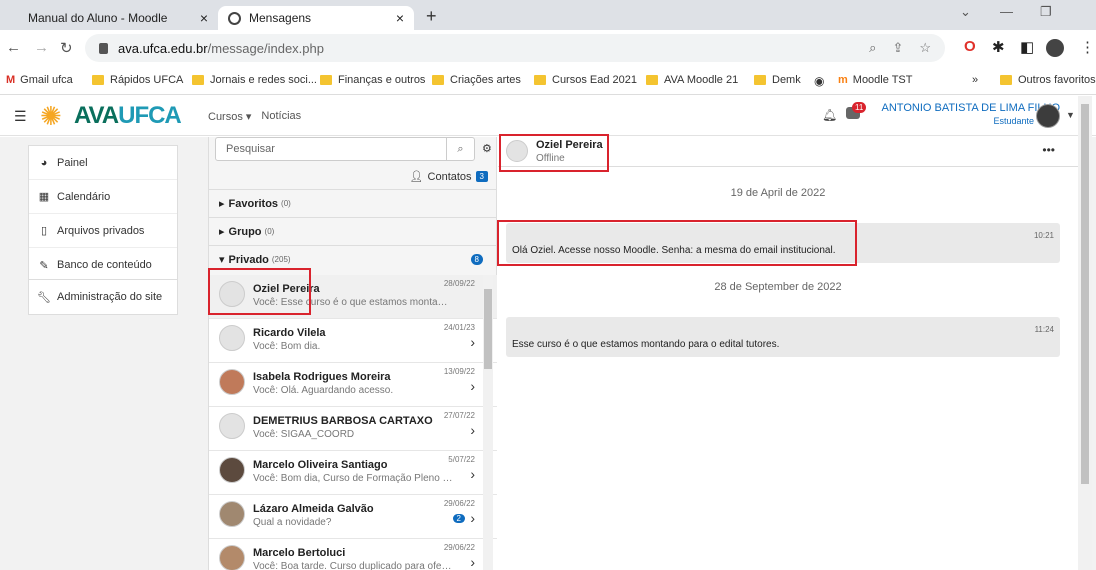  I want to click on new-tab-button: +, so click(431, 16).